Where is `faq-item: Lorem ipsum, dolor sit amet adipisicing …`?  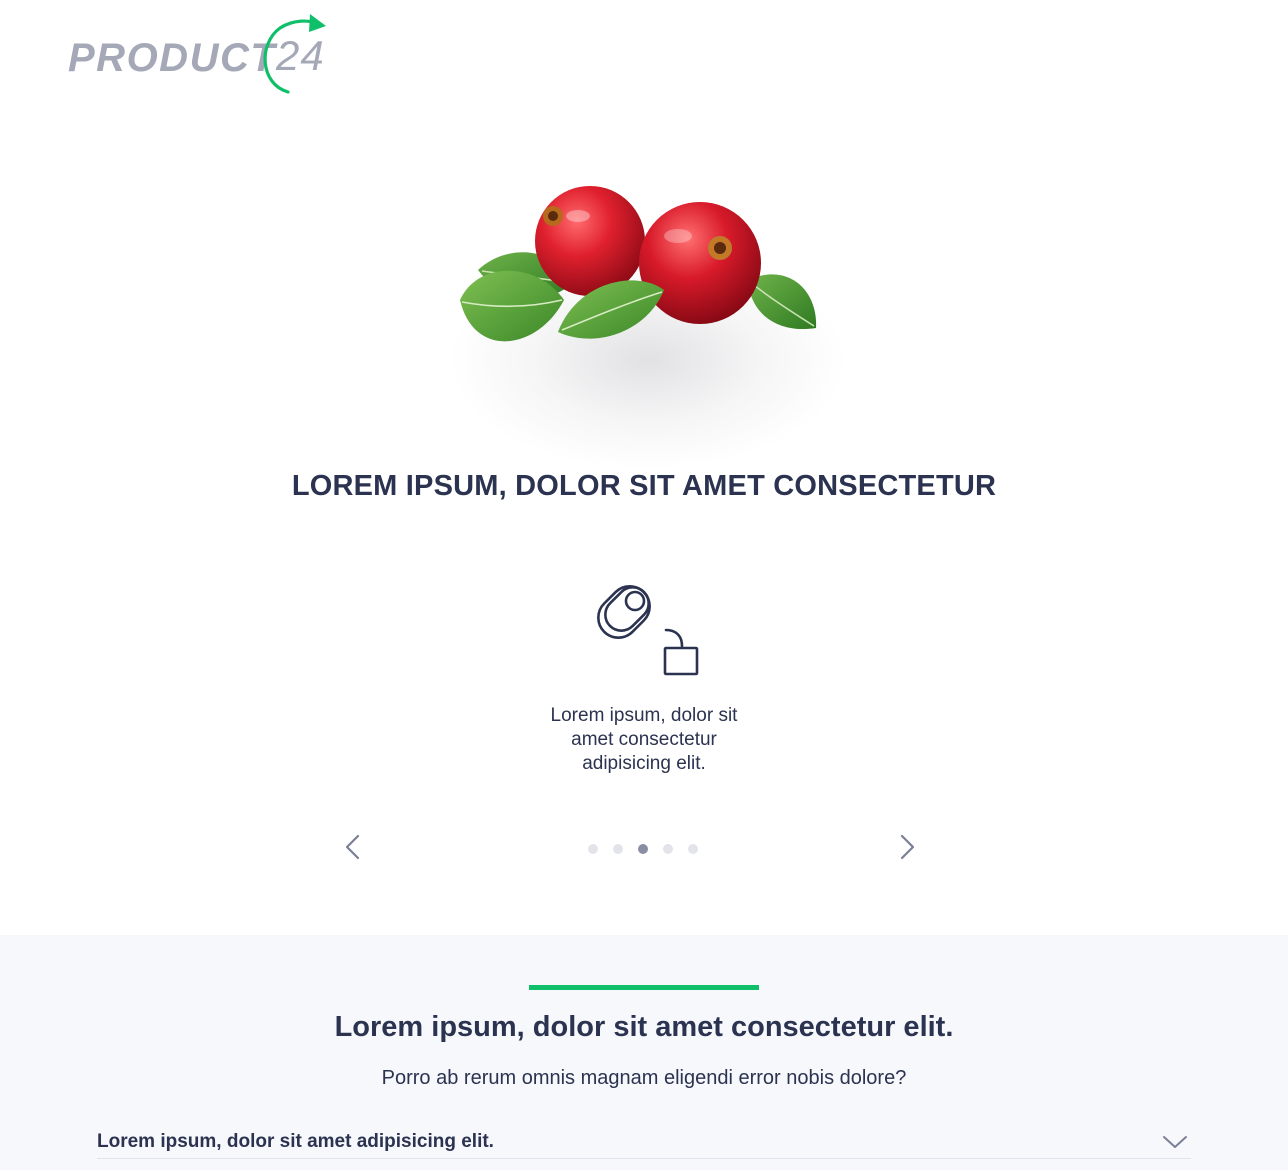
faq-item: Lorem ipsum, dolor sit amet adipisicing … is located at coordinates (644, 1145).